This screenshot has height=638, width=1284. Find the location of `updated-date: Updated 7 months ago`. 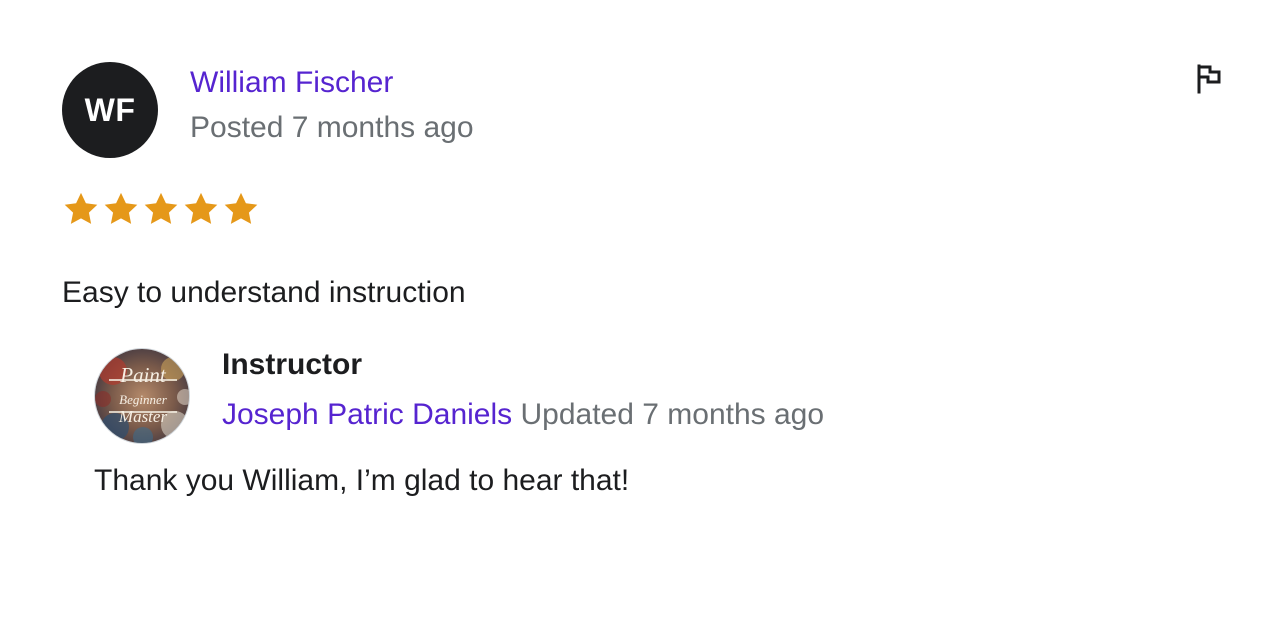

updated-date: Updated 7 months ago is located at coordinates (672, 414).